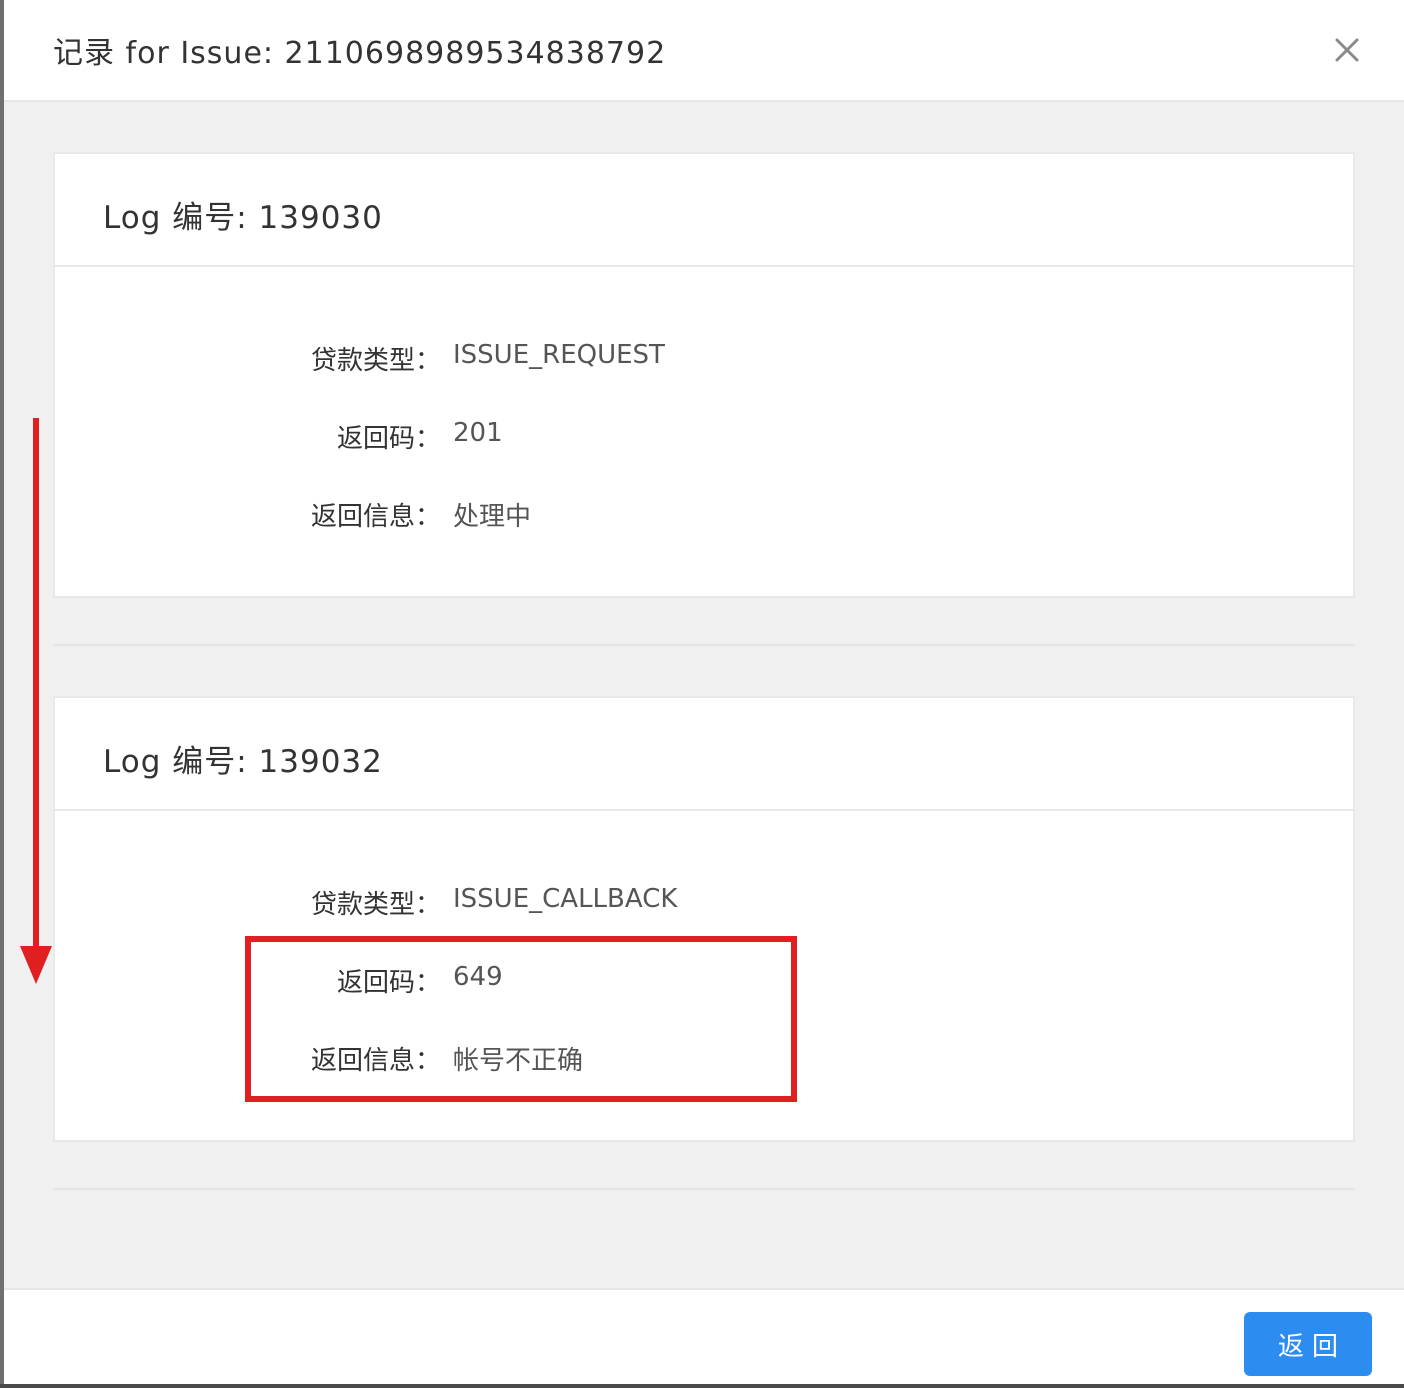 The image size is (1404, 1388). What do you see at coordinates (704, 210) in the screenshot?
I see `log-panel-heading: Log 编号: 139030` at bounding box center [704, 210].